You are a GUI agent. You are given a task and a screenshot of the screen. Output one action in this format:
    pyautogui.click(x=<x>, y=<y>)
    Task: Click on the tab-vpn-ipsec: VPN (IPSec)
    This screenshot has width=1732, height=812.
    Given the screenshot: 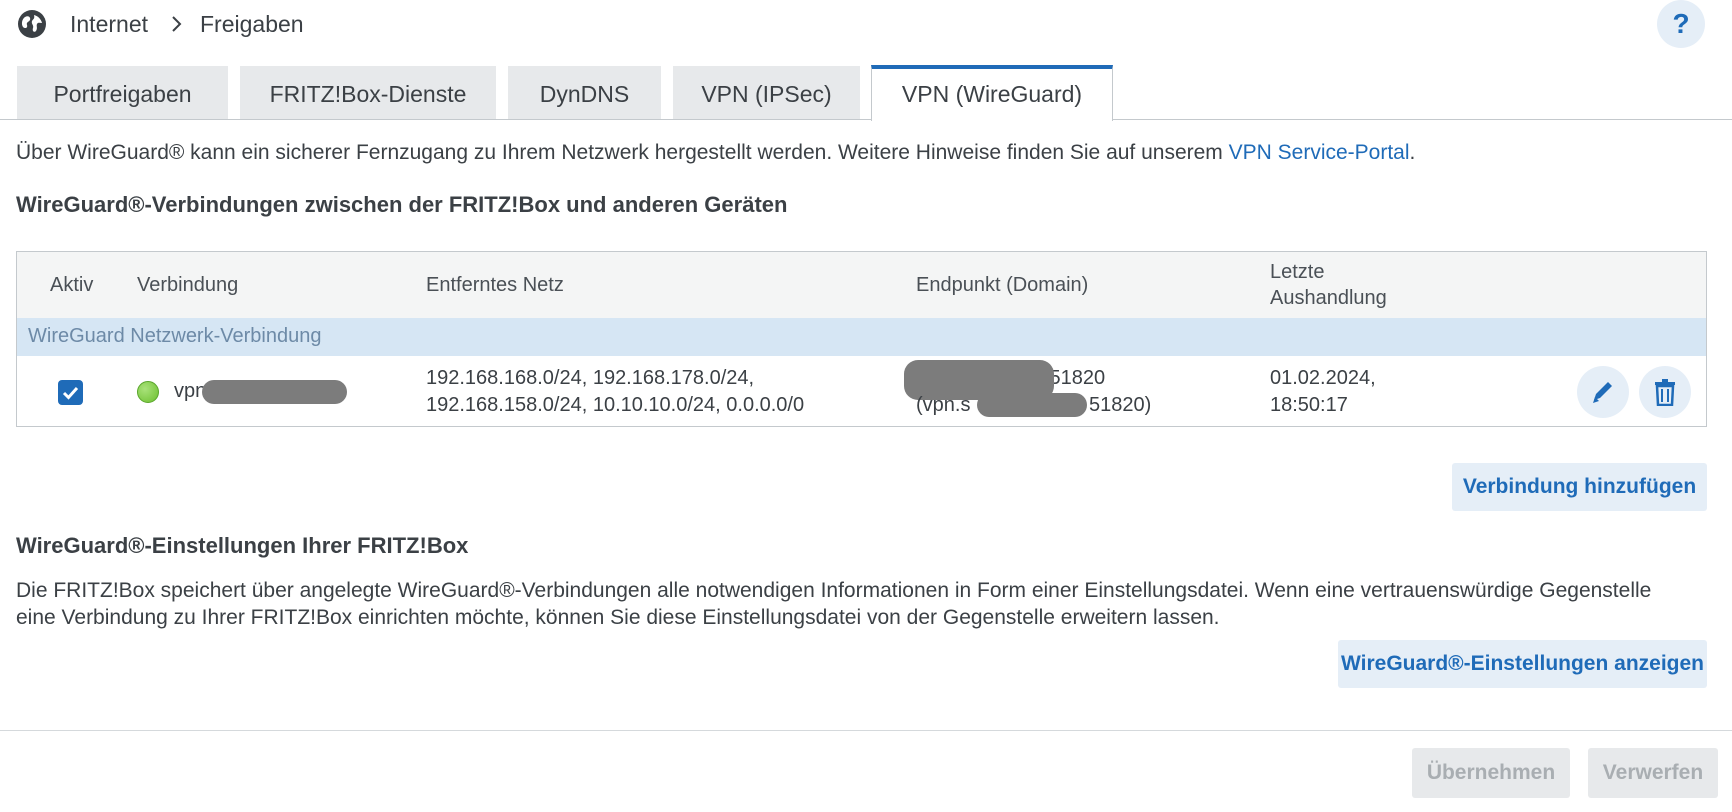 What is the action you would take?
    pyautogui.click(x=766, y=92)
    